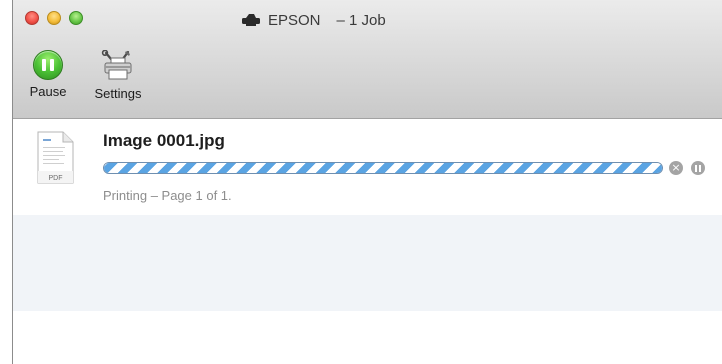 This screenshot has width=722, height=364. Describe the element at coordinates (76, 18) in the screenshot. I see `zoom-window-button` at that location.